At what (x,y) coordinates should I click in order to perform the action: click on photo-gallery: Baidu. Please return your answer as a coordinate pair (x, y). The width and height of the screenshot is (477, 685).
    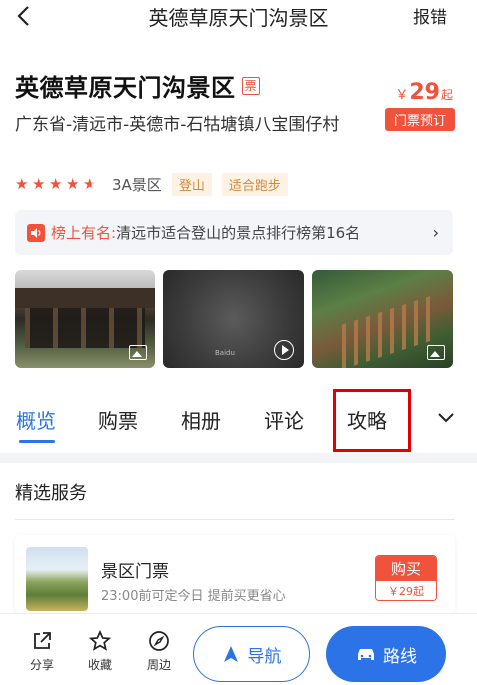
    Looking at the image, I should click on (235, 319).